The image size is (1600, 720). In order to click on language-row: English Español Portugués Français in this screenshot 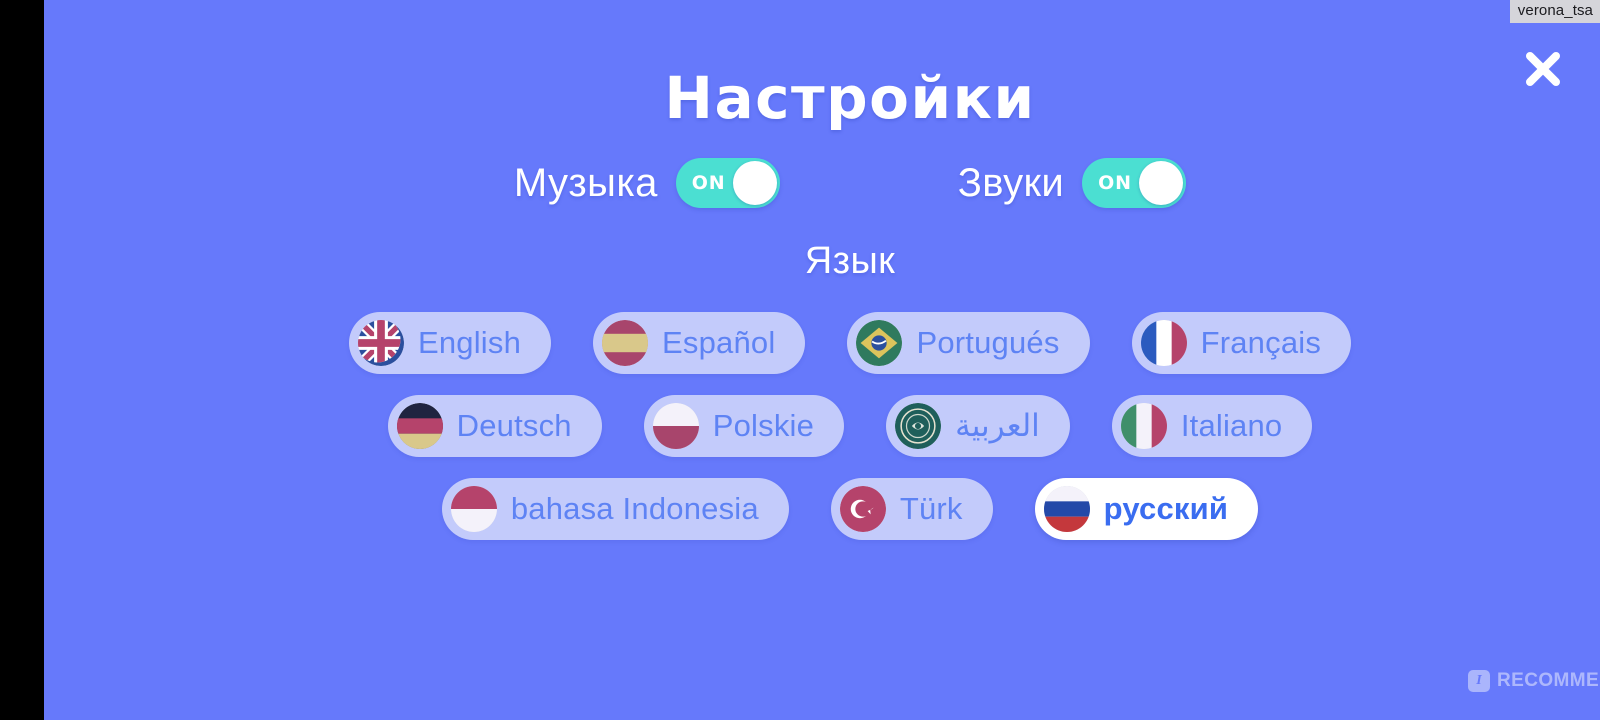, I will do `click(844, 343)`.